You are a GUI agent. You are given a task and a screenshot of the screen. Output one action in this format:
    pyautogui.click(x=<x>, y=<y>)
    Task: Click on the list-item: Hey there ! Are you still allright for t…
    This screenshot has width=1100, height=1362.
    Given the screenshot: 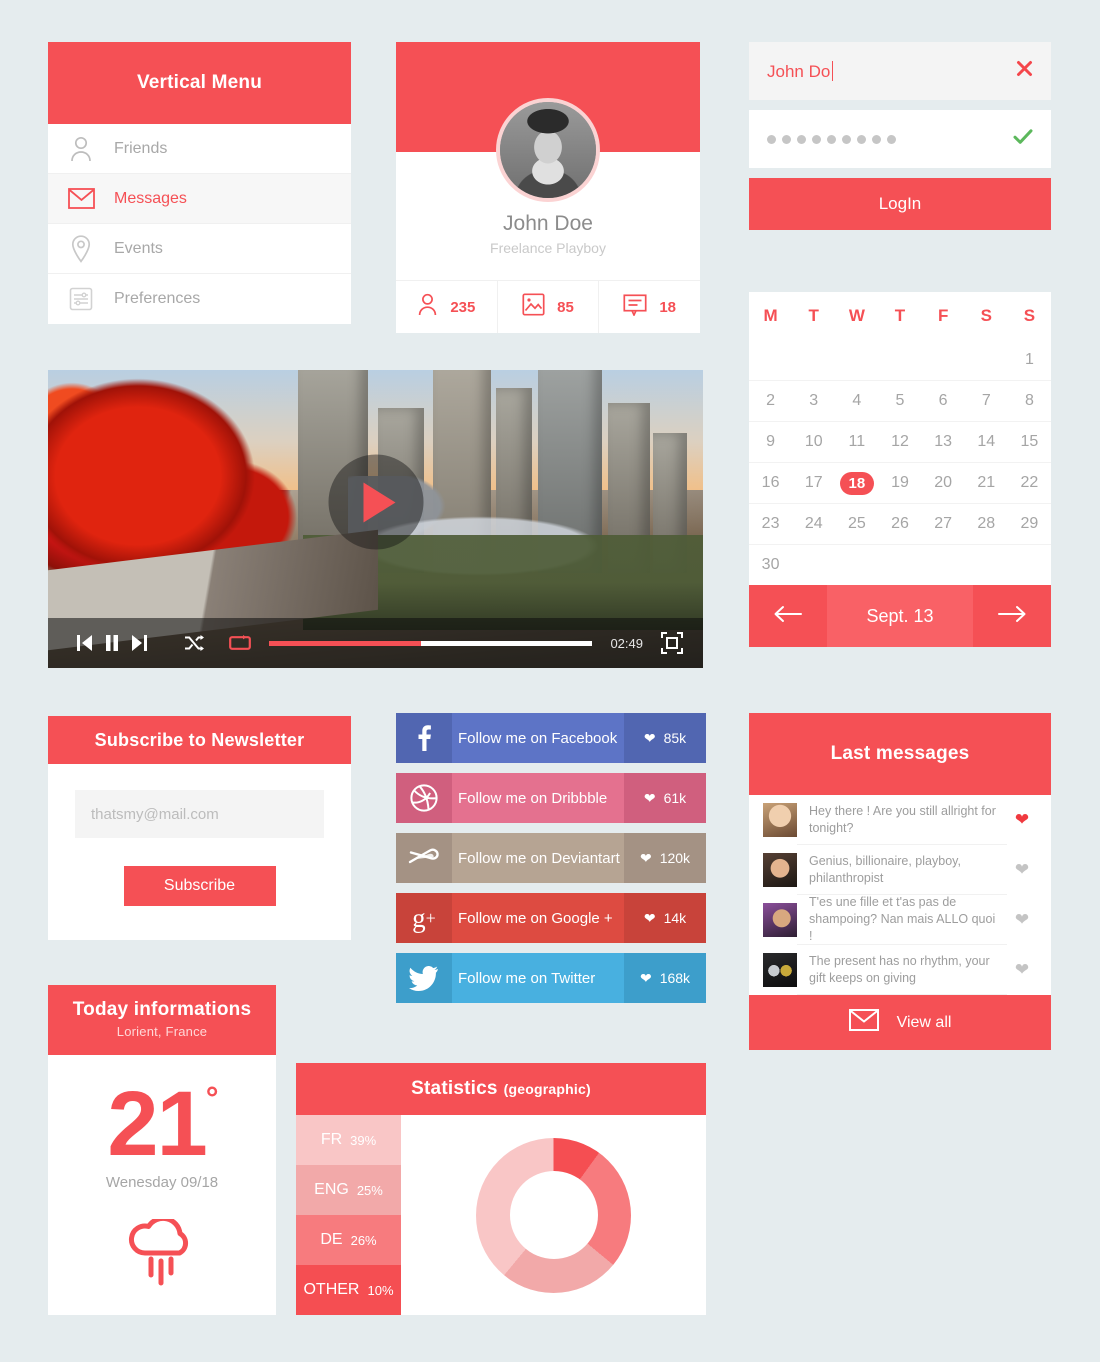 What is the action you would take?
    pyautogui.click(x=900, y=820)
    